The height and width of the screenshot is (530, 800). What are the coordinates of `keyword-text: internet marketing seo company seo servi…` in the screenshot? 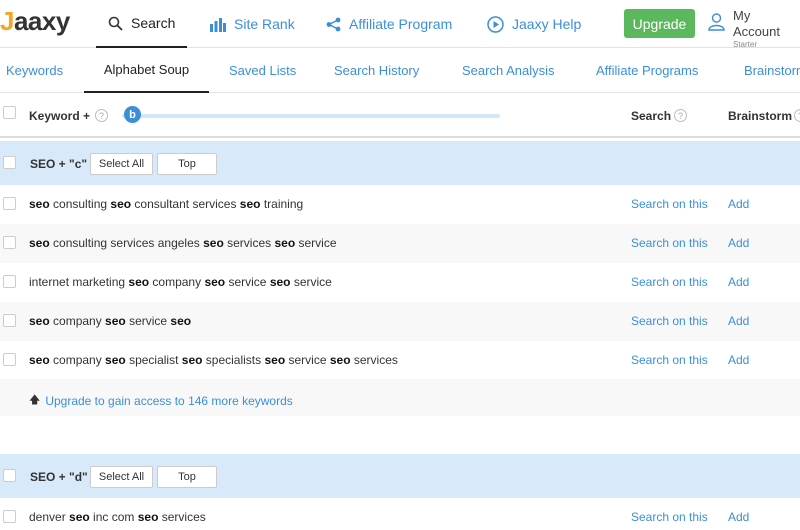 It's located at (180, 282).